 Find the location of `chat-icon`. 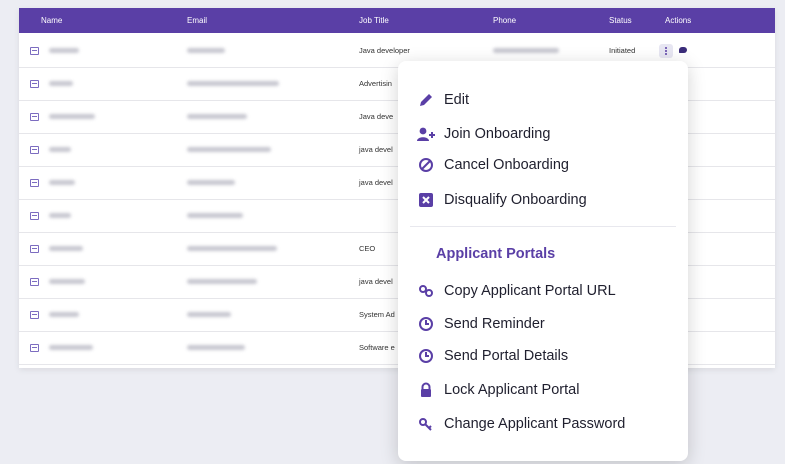

chat-icon is located at coordinates (683, 50).